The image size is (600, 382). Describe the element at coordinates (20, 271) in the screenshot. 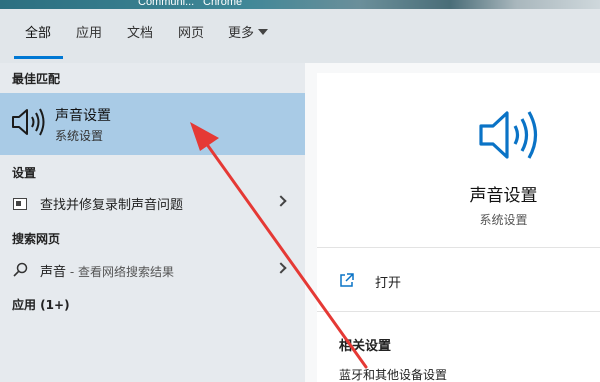

I see `search-icon` at that location.